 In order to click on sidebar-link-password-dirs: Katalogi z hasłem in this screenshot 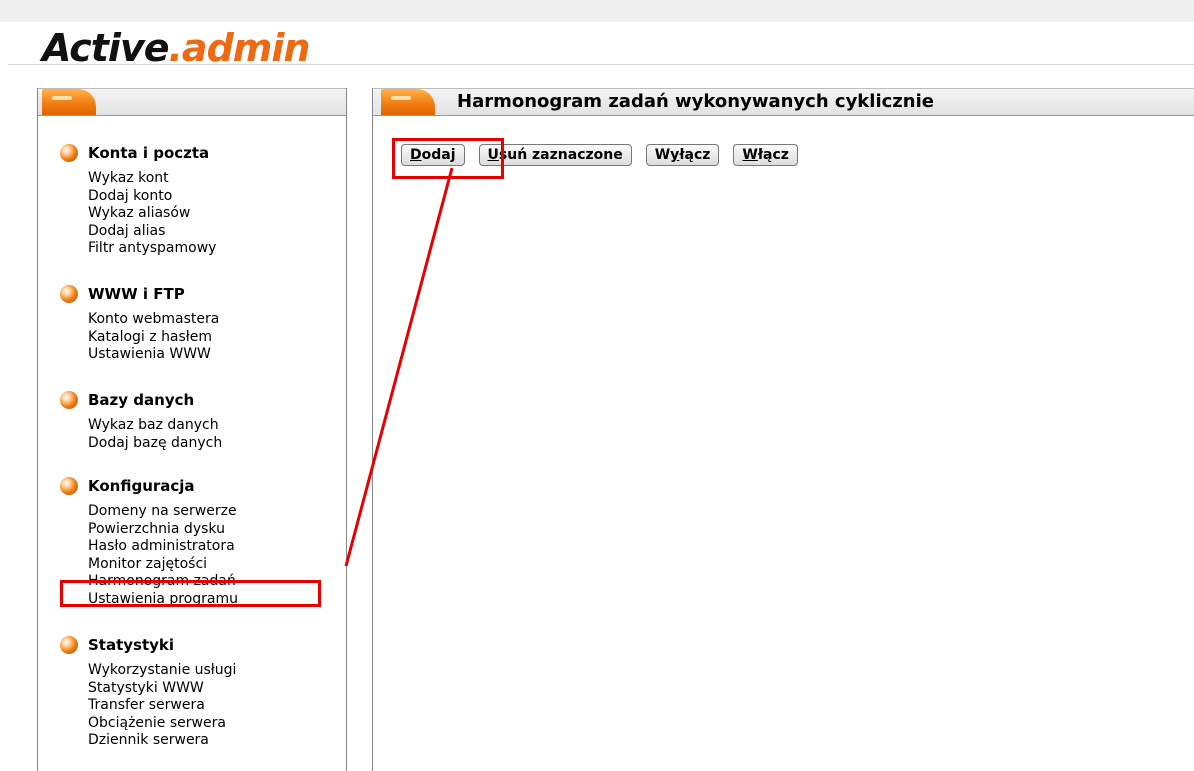, I will do `click(153, 338)`.